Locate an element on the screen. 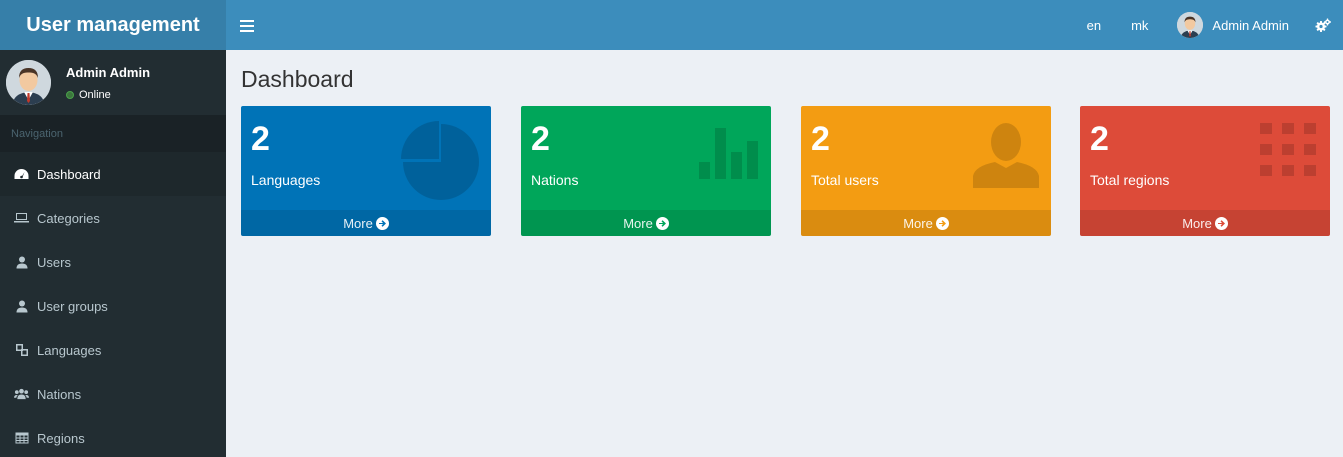 Image resolution: width=1343 pixels, height=457 pixels. sidebar-item-label: Categories is located at coordinates (68, 218).